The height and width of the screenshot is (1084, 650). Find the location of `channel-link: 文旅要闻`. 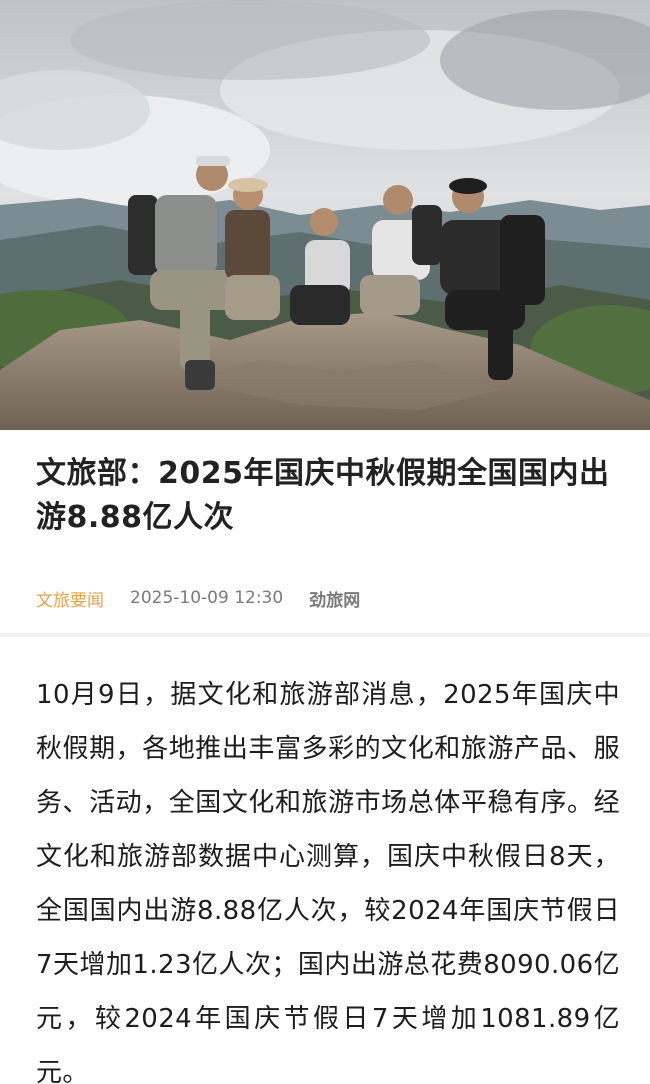

channel-link: 文旅要闻 is located at coordinates (70, 598).